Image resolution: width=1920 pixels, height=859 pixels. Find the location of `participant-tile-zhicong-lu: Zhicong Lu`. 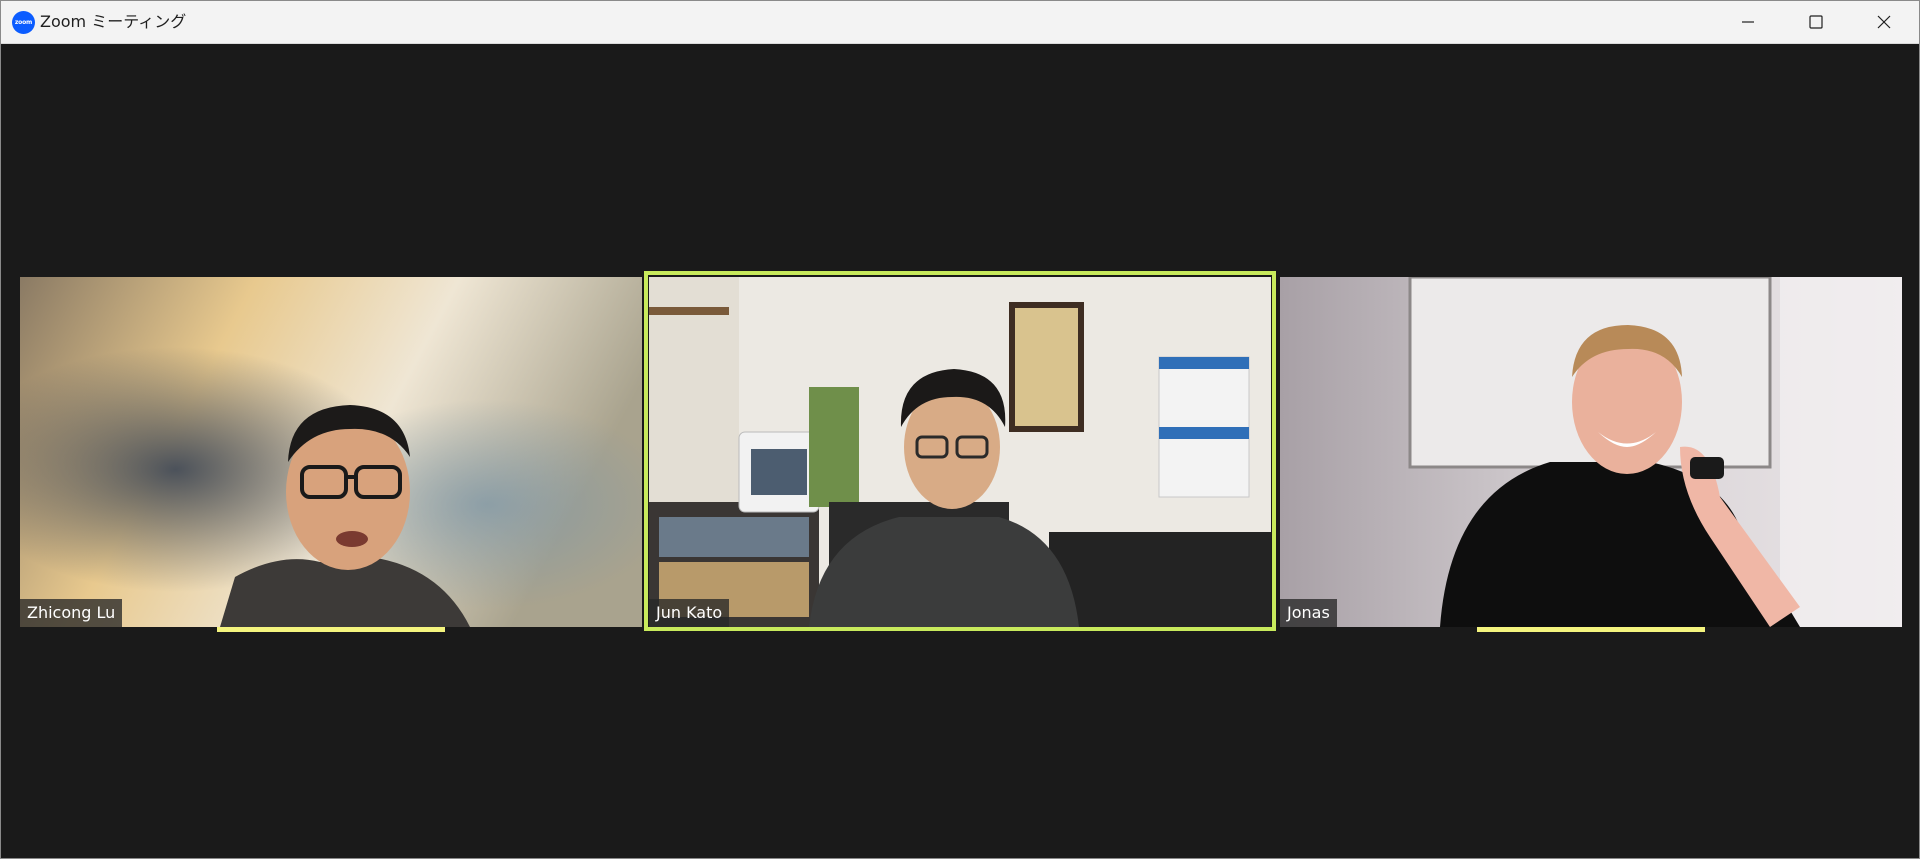

participant-tile-zhicong-lu: Zhicong Lu is located at coordinates (331, 452).